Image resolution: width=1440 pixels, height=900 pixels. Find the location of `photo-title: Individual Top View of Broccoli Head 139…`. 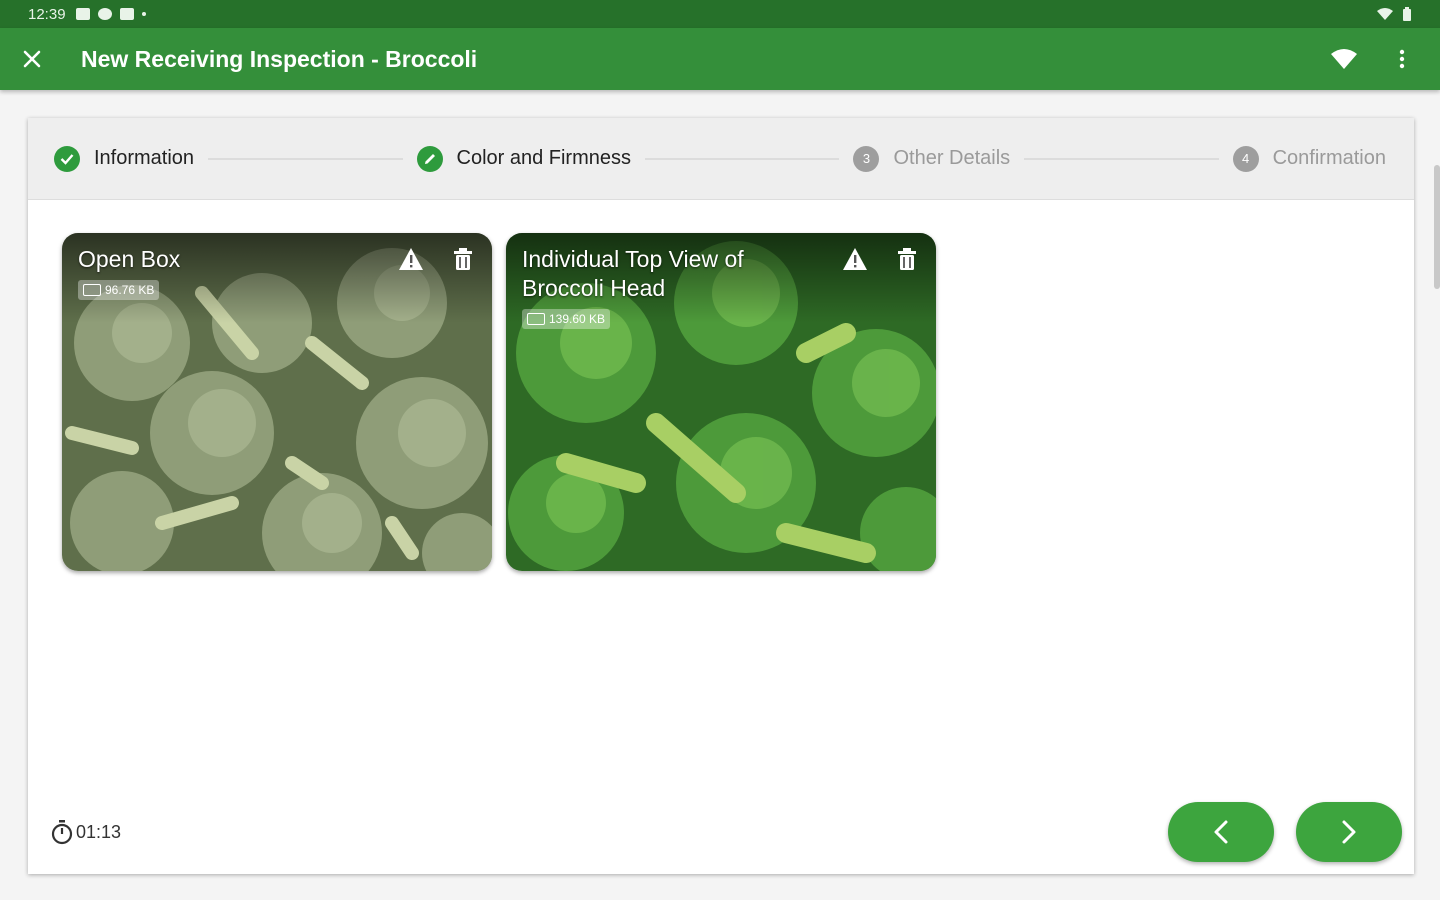

photo-title: Individual Top View of Broccoli Head 139… is located at coordinates (672, 288).